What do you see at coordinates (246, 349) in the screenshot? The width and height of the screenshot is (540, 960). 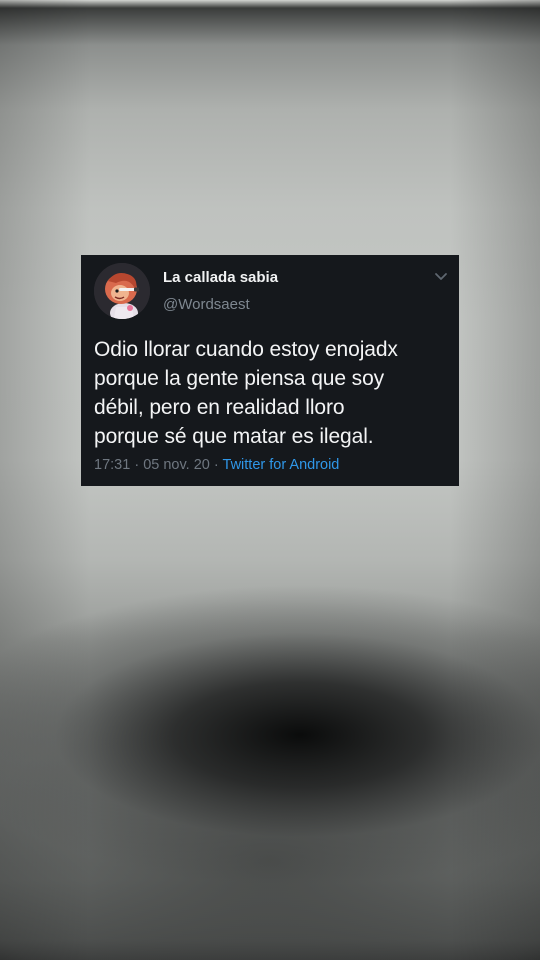 I see `tweet-text-line: Odio llorar cuando estoy enojadx` at bounding box center [246, 349].